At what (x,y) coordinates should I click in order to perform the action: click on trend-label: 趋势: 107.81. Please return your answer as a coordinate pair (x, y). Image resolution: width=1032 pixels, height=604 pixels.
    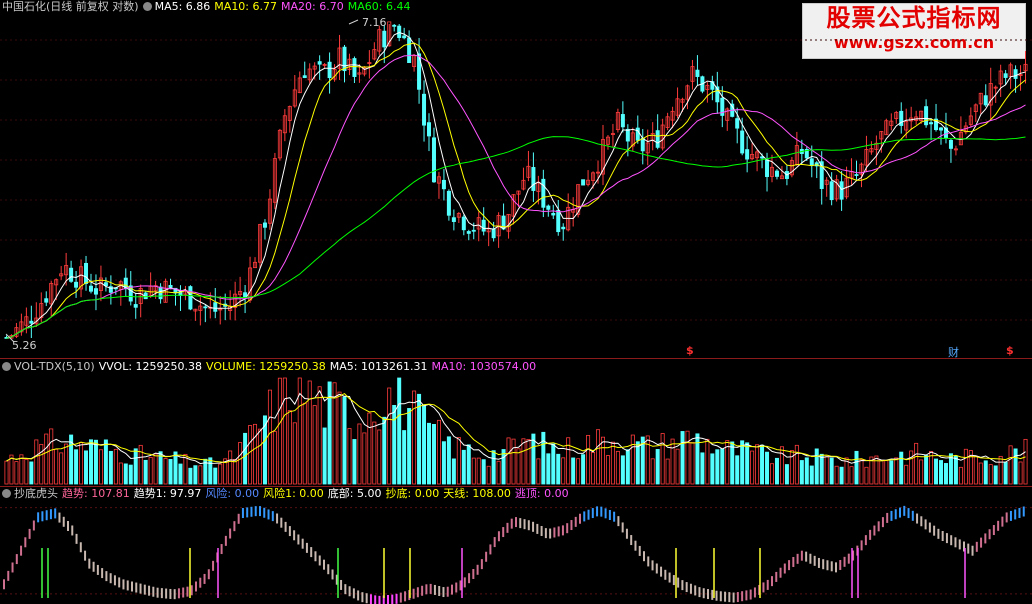
    Looking at the image, I should click on (96, 493).